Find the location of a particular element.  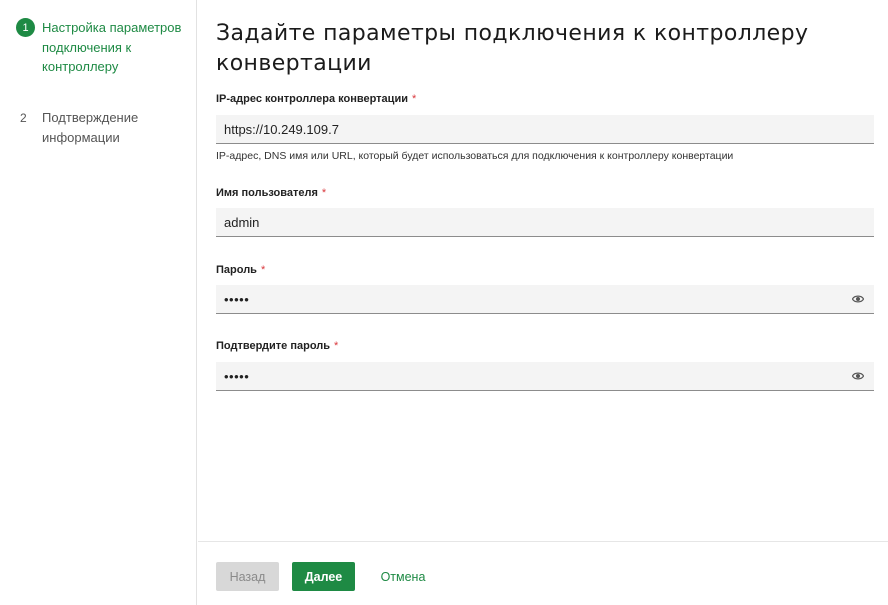

confirm-password-label-text: Подтвердите пароль is located at coordinates (273, 346).